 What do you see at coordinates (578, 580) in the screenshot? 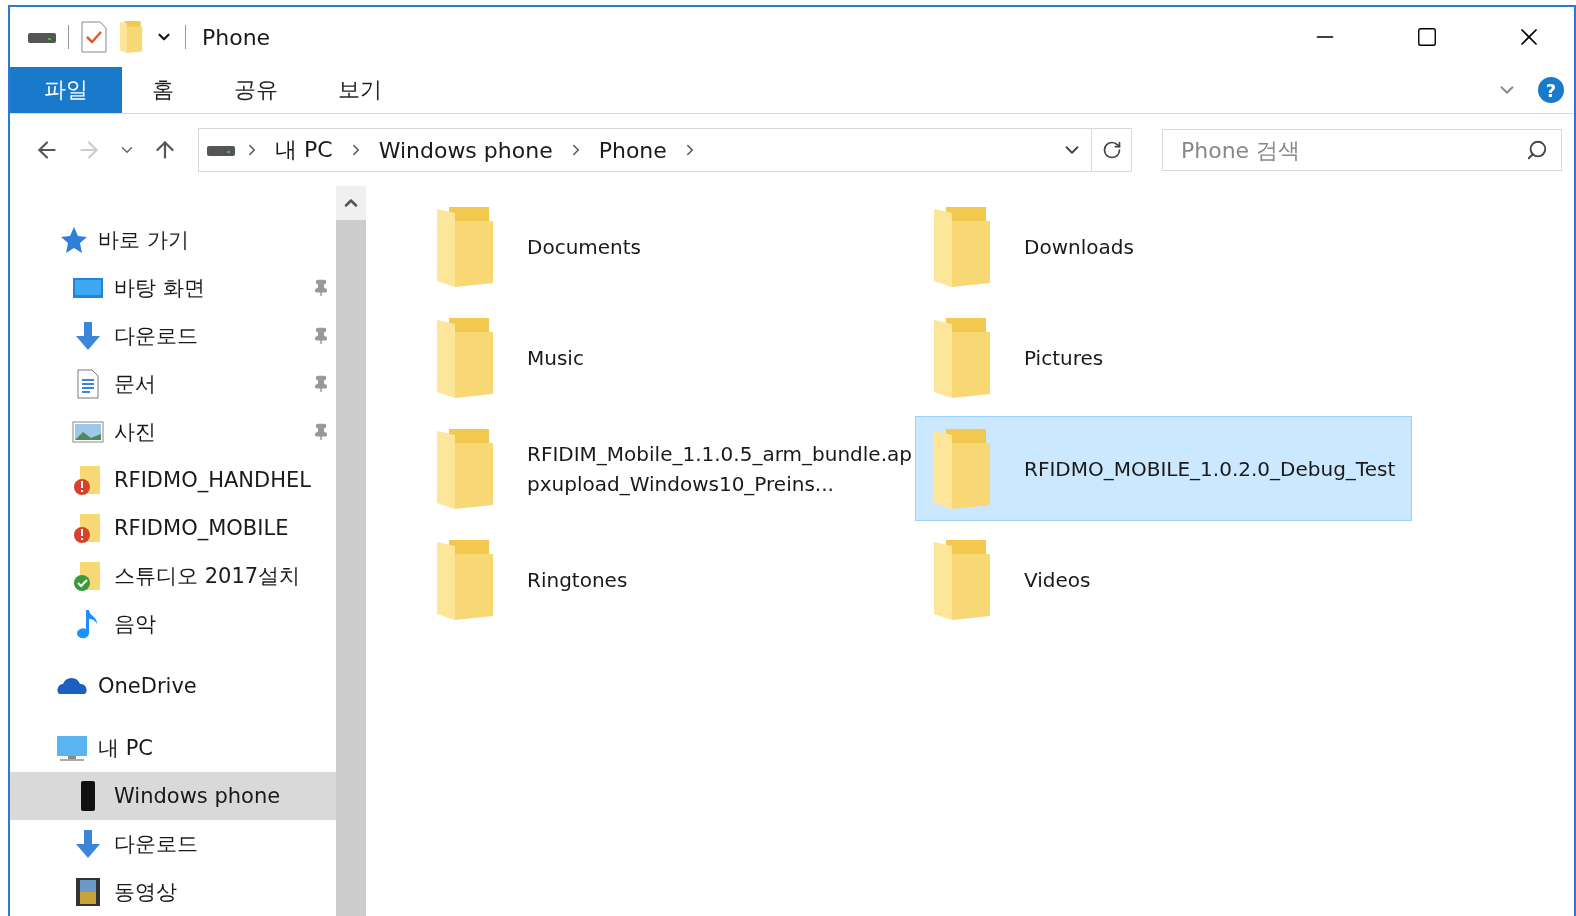
I see `folder-name: Ringtones` at bounding box center [578, 580].